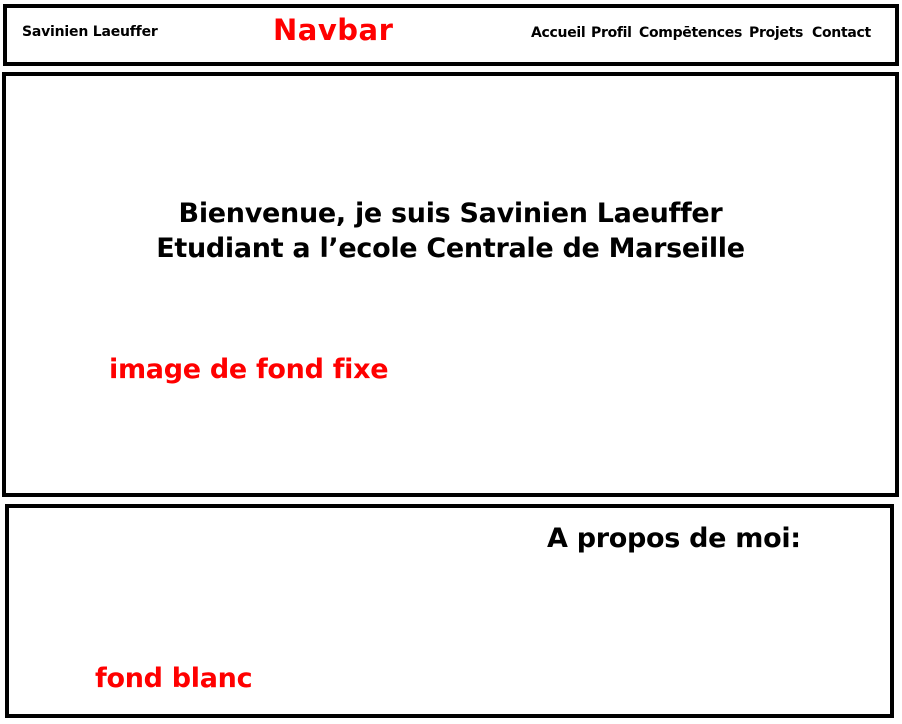  What do you see at coordinates (450, 248) in the screenshot?
I see `hero-subtitle: Etudiant a l’ecole Centrale de Marseille` at bounding box center [450, 248].